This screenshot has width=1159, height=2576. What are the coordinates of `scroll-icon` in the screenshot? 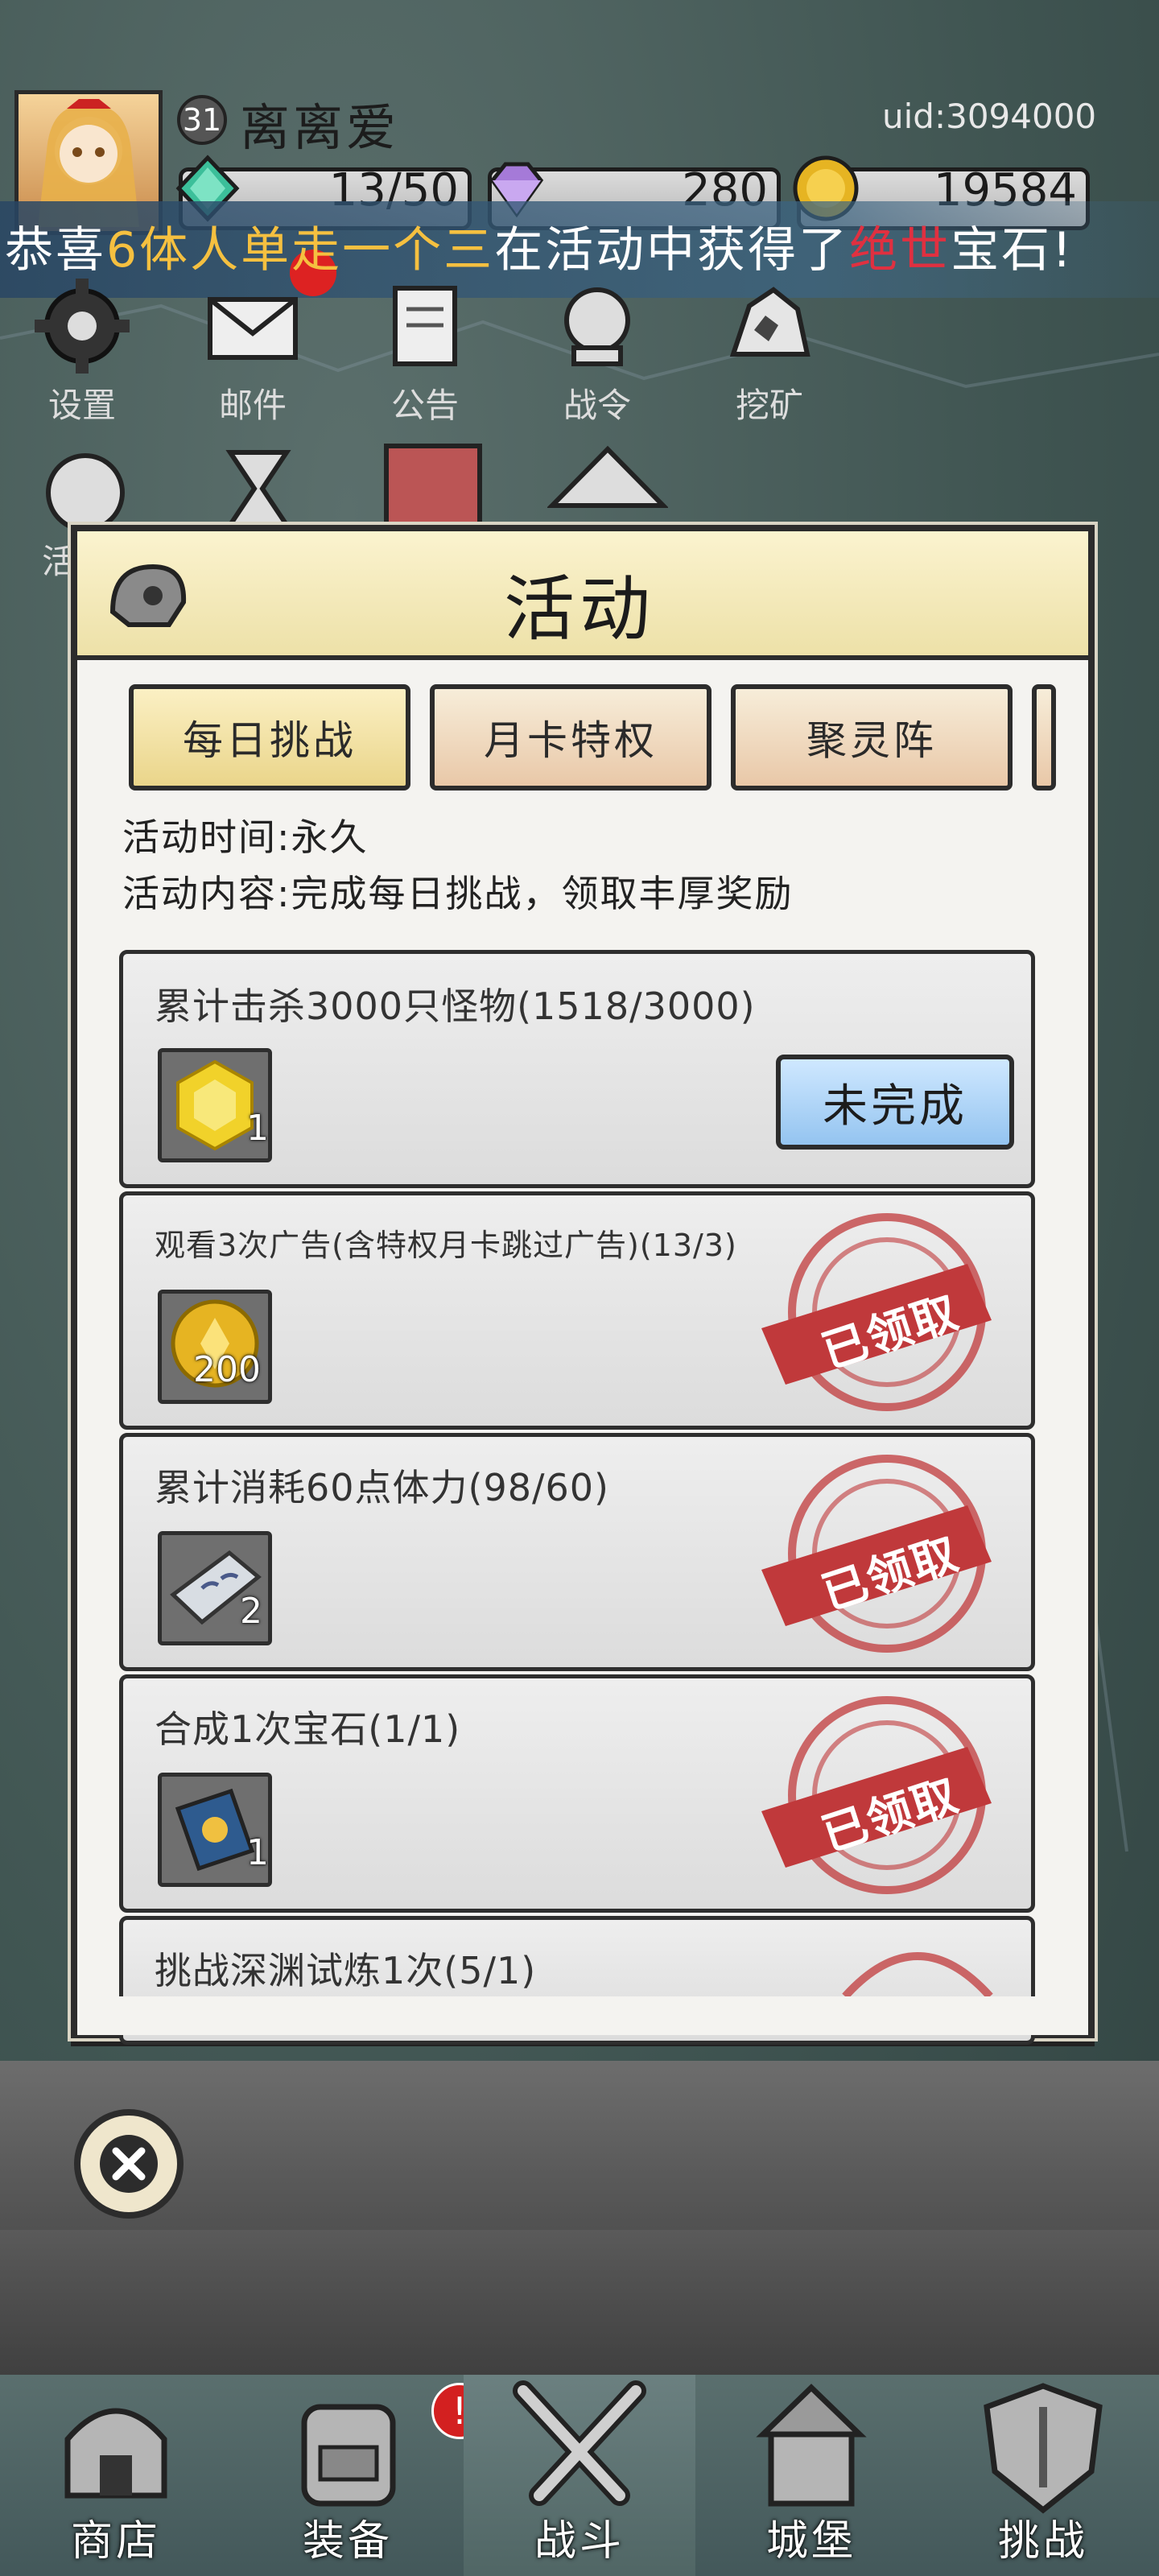 It's located at (425, 326).